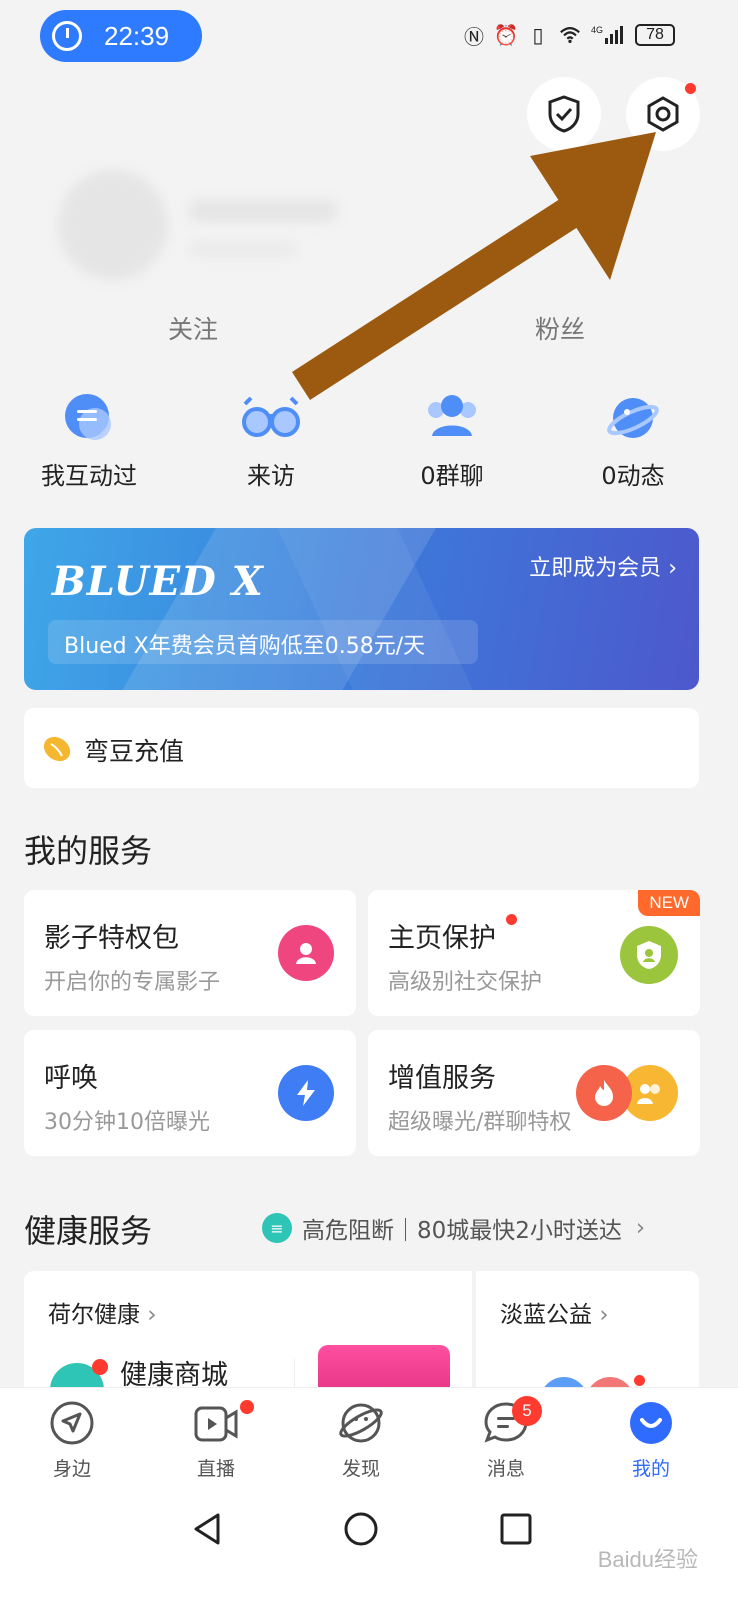 This screenshot has height=1600, width=738. Describe the element at coordinates (88, 417) in the screenshot. I see `chat-bubble-icon` at that location.